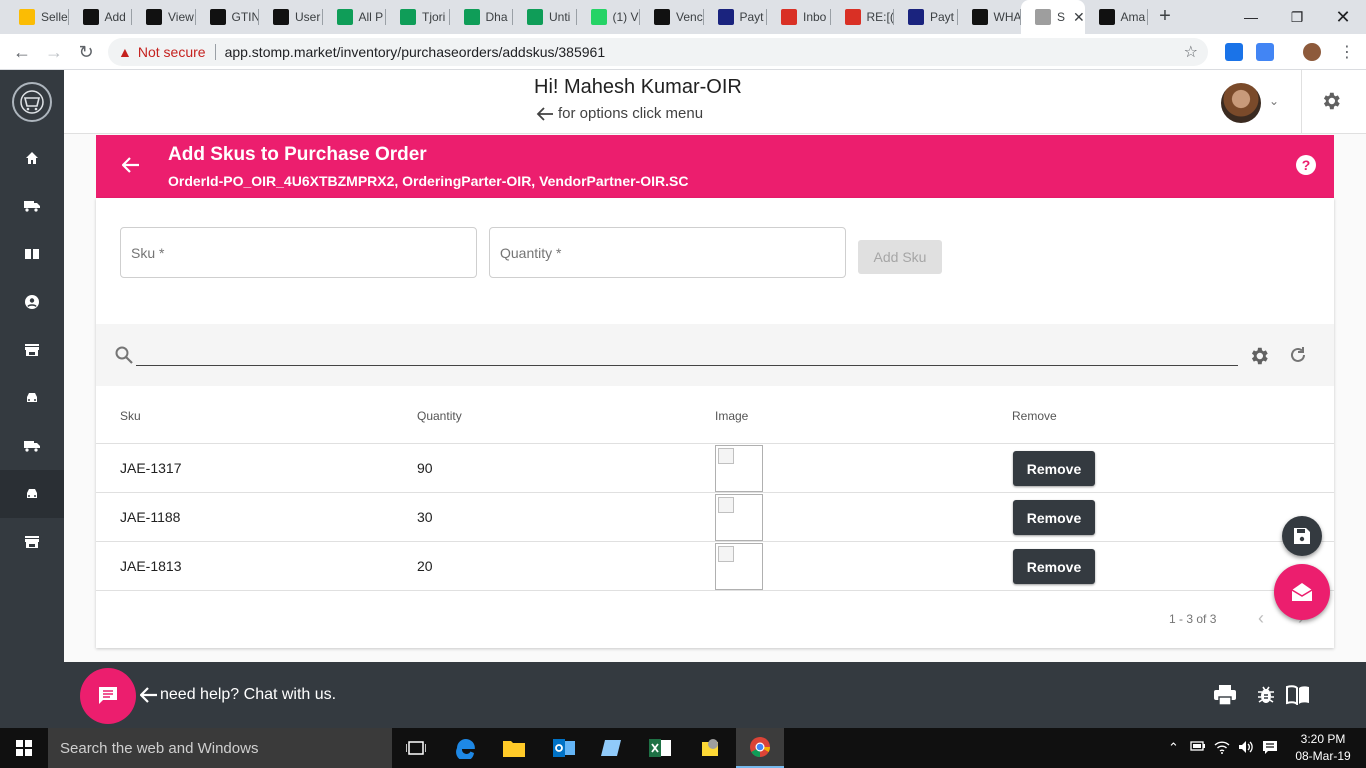 This screenshot has width=1366, height=768. What do you see at coordinates (32, 158) in the screenshot?
I see `sidebar-home-icon` at bounding box center [32, 158].